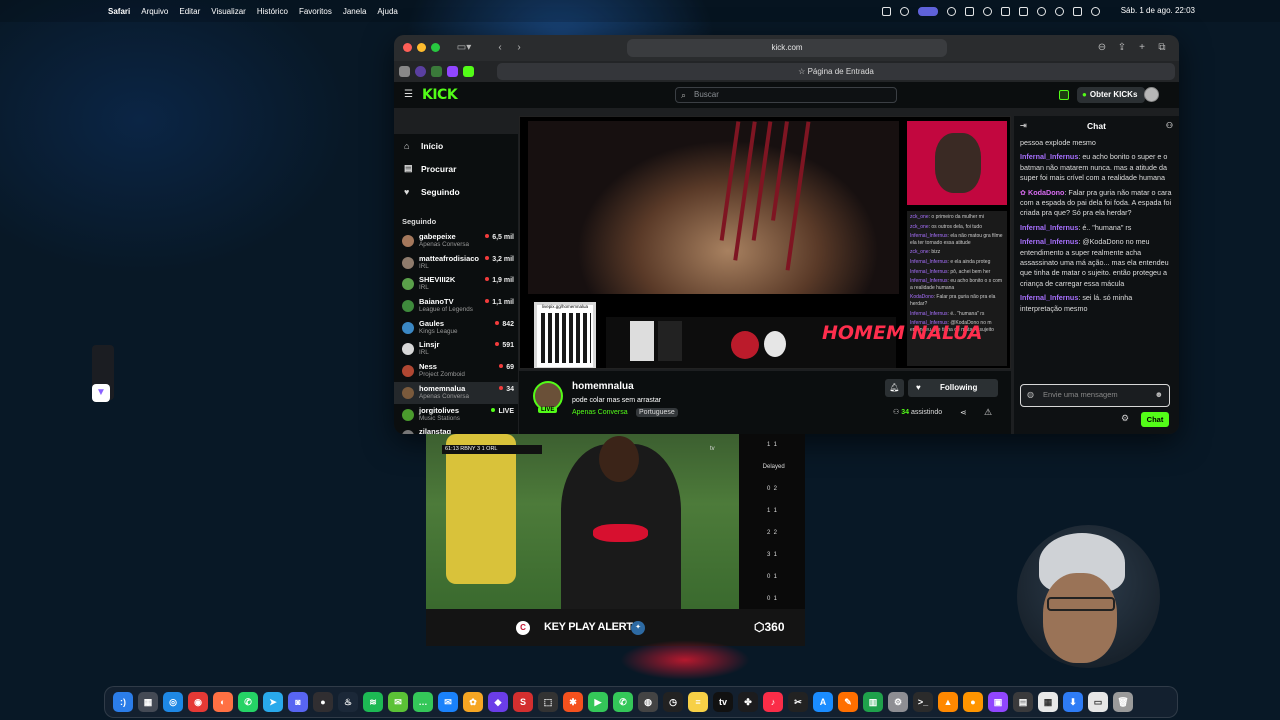 Image resolution: width=1280 pixels, height=720 pixels. I want to click on send-chat-button: Chat, so click(1155, 419).